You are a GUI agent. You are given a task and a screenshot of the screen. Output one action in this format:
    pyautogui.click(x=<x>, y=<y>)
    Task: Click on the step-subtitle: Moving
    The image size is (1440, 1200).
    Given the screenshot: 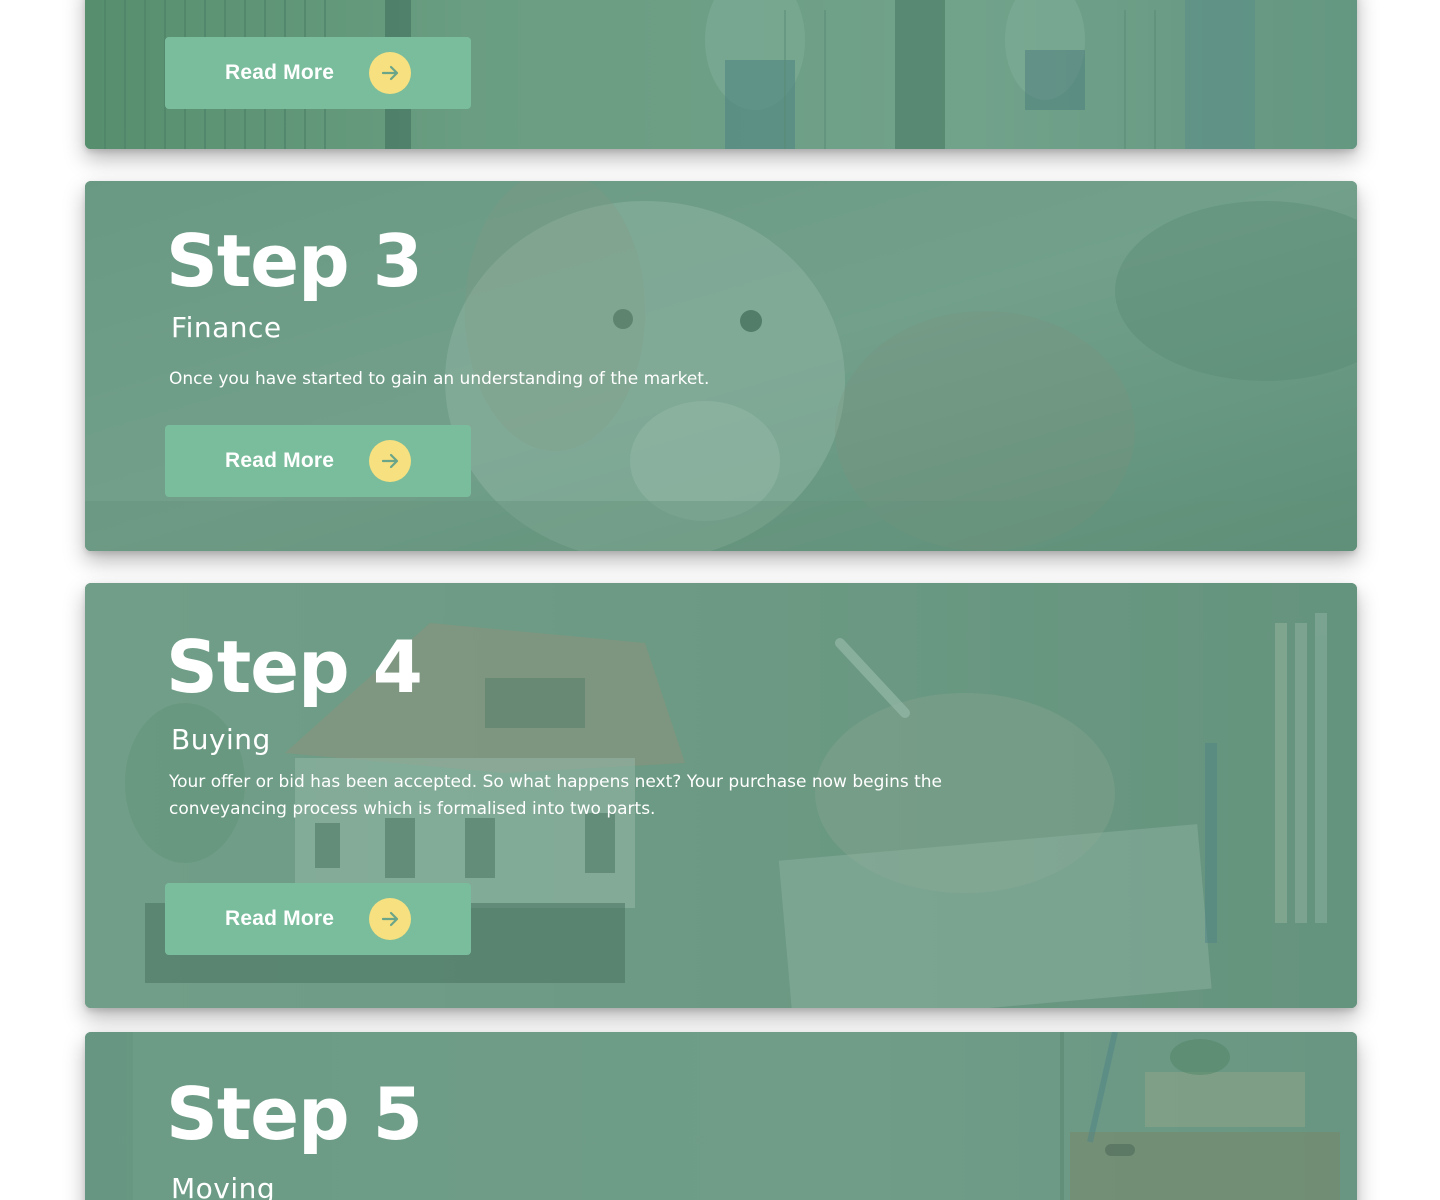 What is the action you would take?
    pyautogui.click(x=223, y=1186)
    